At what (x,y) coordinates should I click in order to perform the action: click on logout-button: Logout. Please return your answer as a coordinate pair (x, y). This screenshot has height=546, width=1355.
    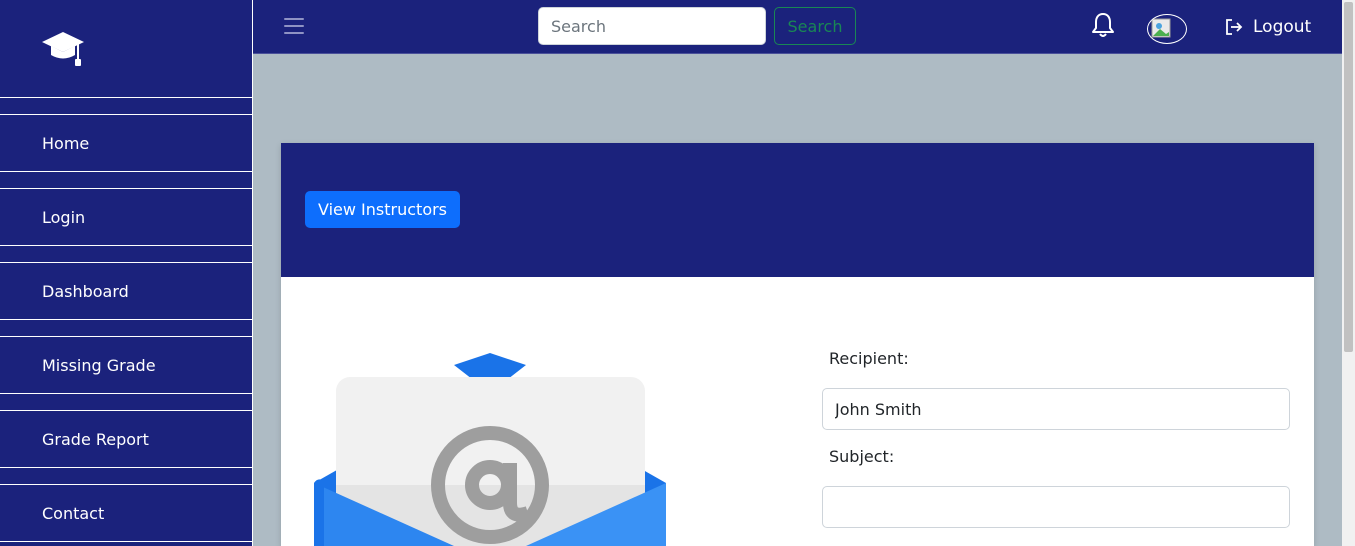
    Looking at the image, I should click on (1268, 27).